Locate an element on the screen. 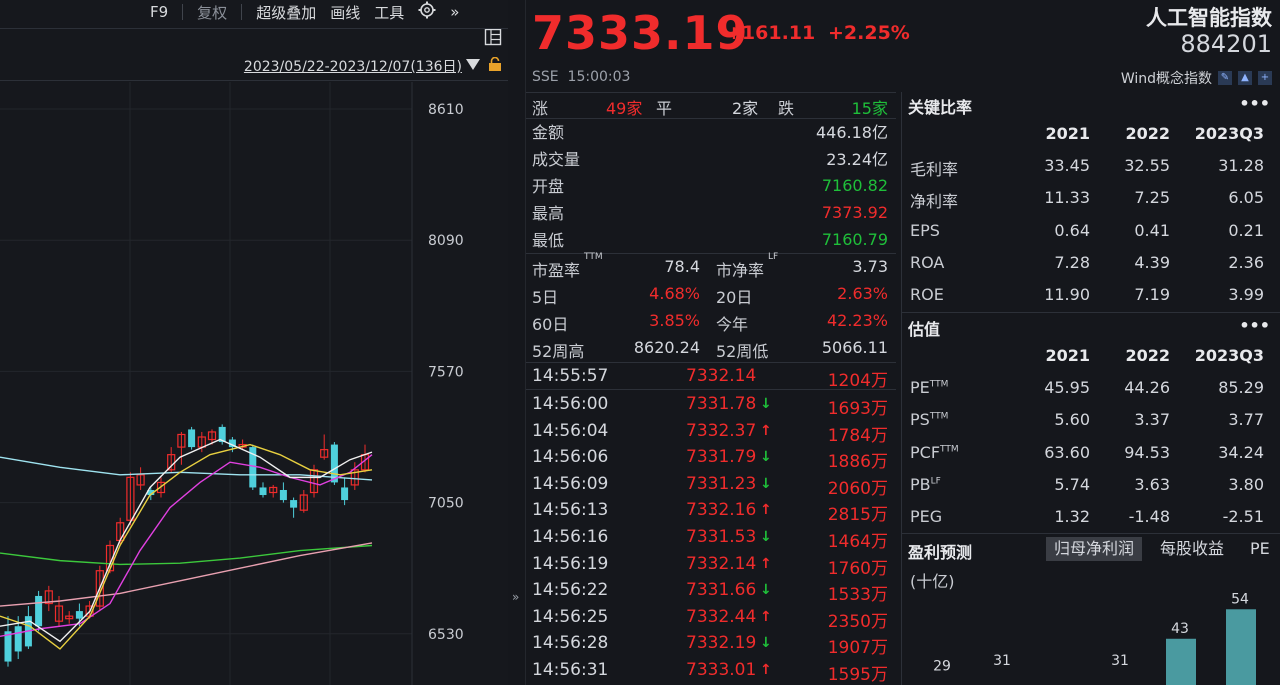  ratio-label-text: PEG is located at coordinates (926, 517).